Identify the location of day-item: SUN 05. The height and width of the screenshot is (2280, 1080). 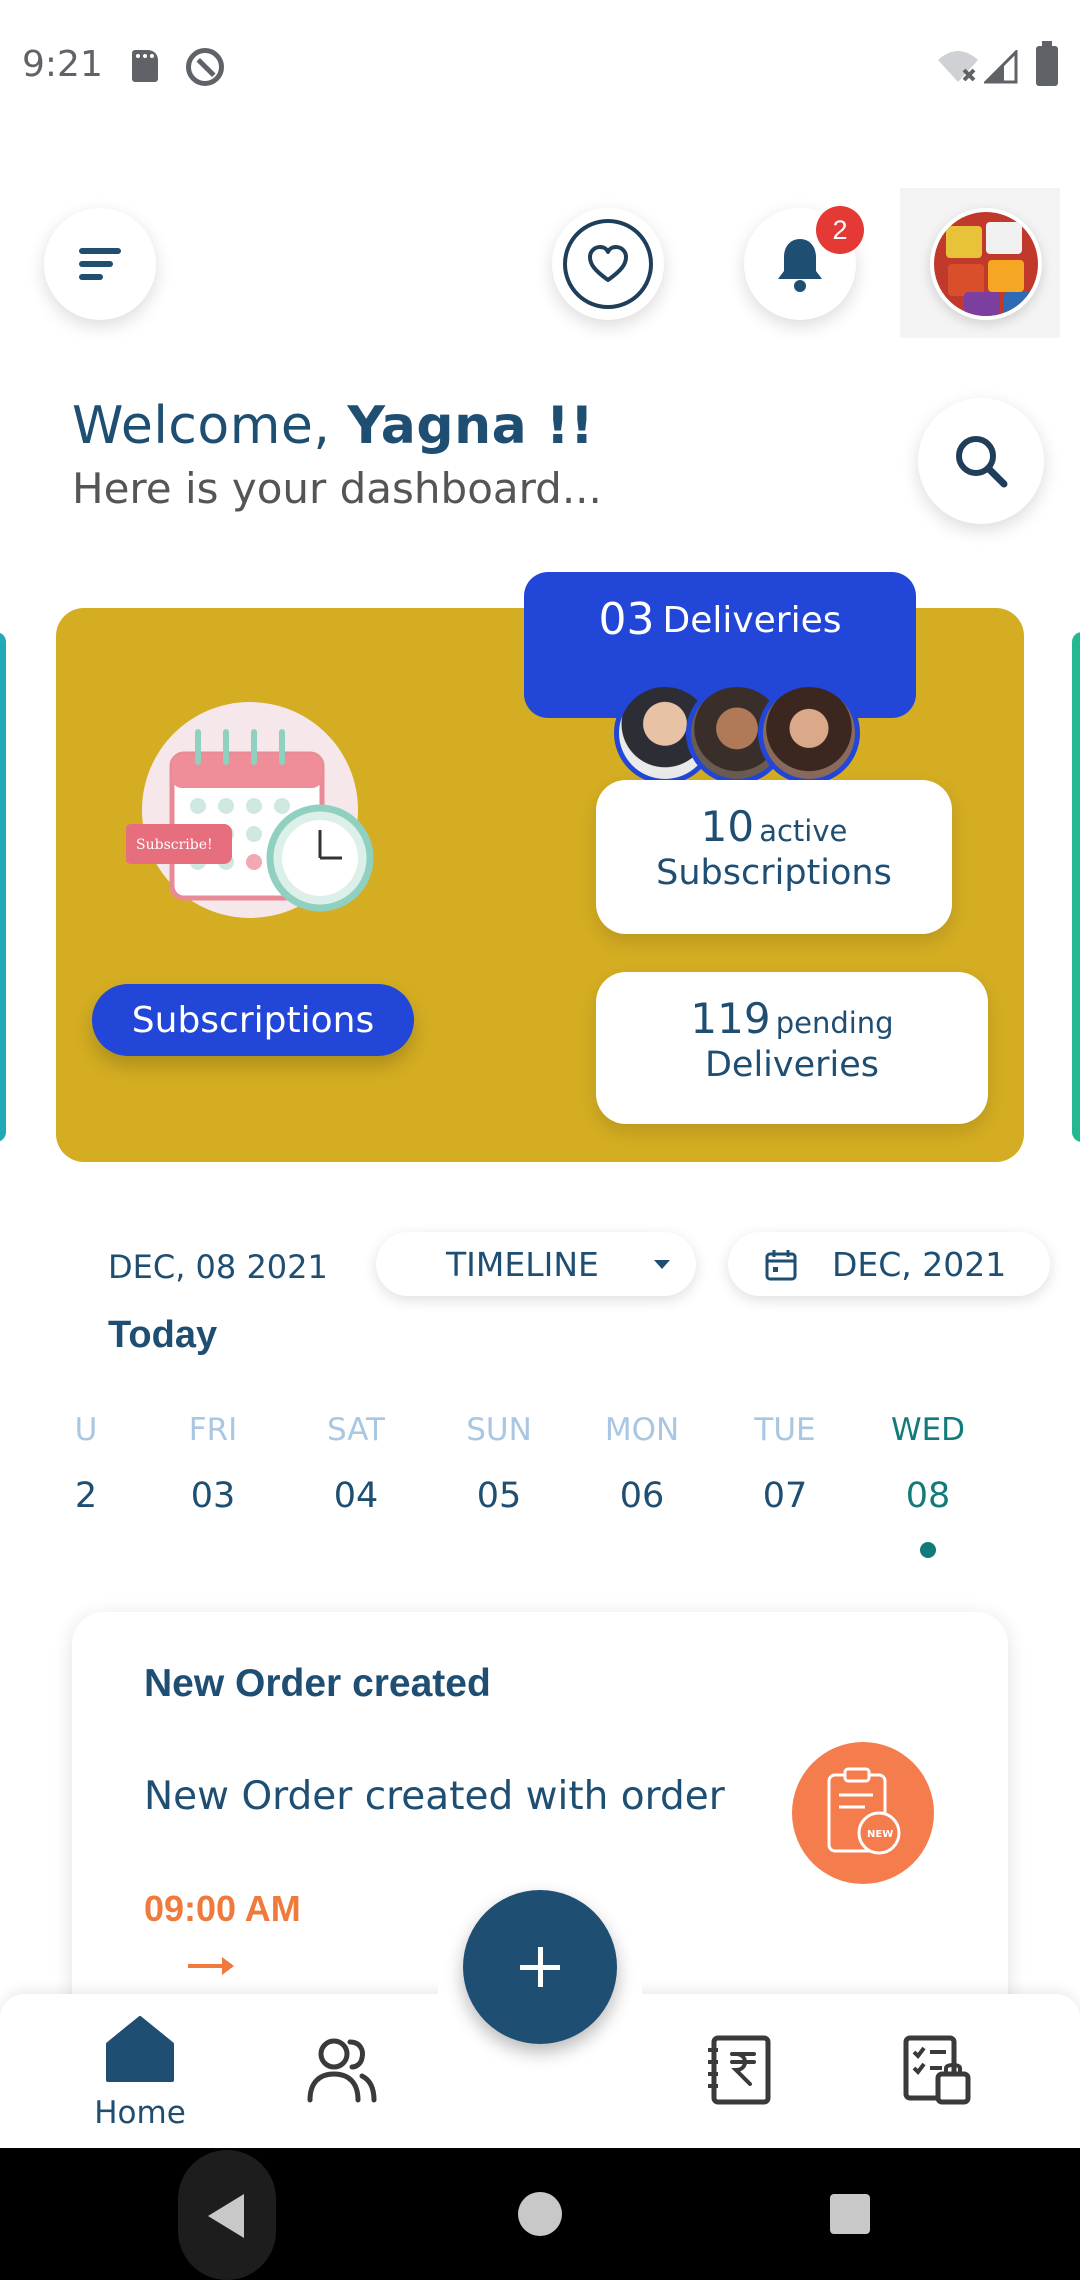
(499, 1458).